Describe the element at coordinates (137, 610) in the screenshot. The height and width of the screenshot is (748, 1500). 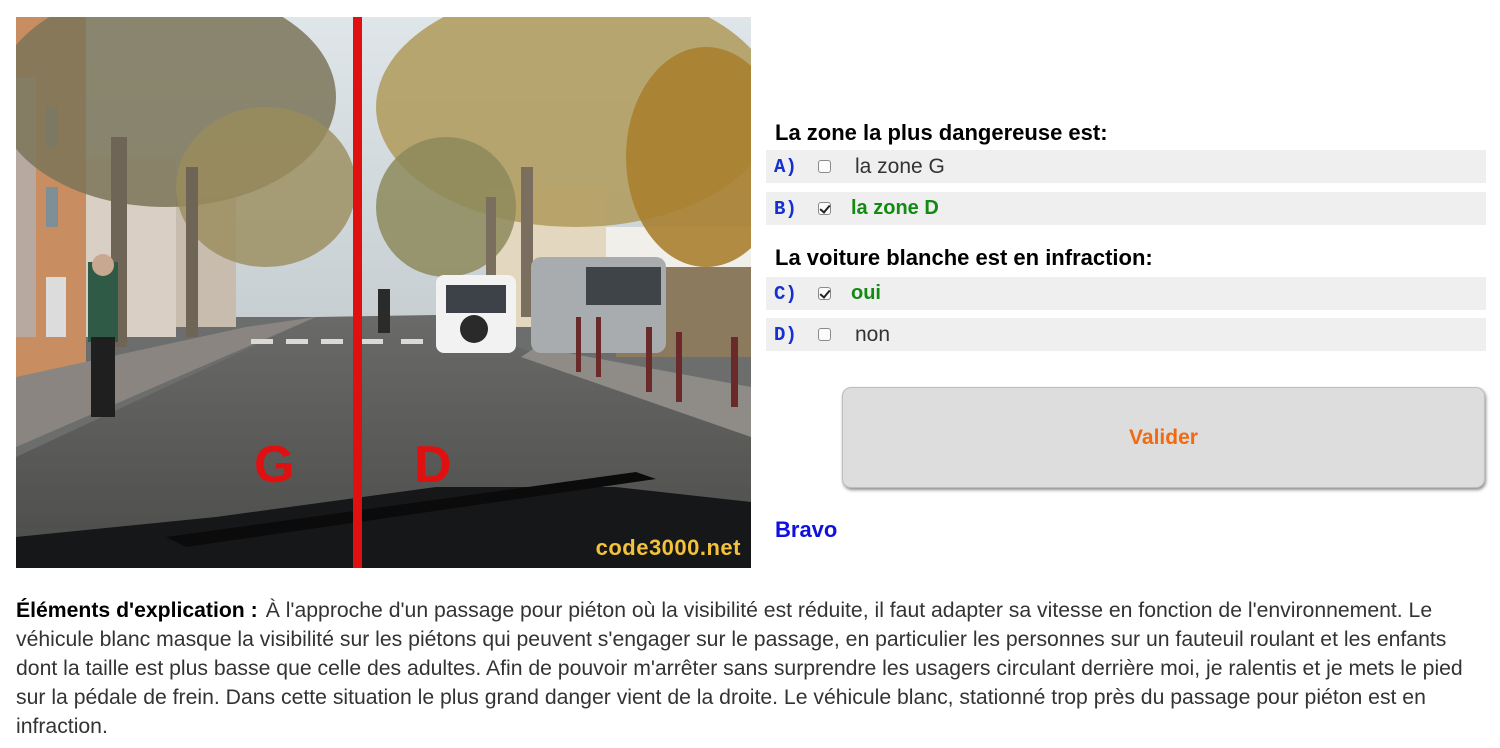
I see `explanation-title: Éléments d'explication :` at that location.